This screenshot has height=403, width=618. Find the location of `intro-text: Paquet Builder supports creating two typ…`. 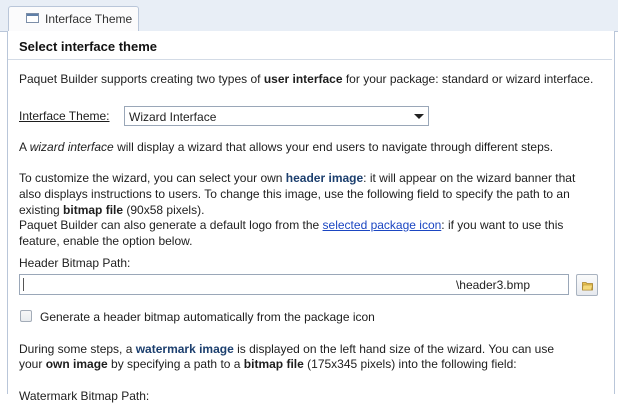

intro-text: Paquet Builder supports creating two typ… is located at coordinates (306, 79).